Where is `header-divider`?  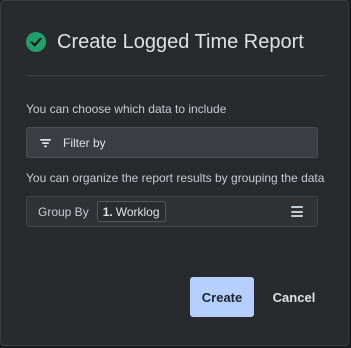
header-divider is located at coordinates (176, 75).